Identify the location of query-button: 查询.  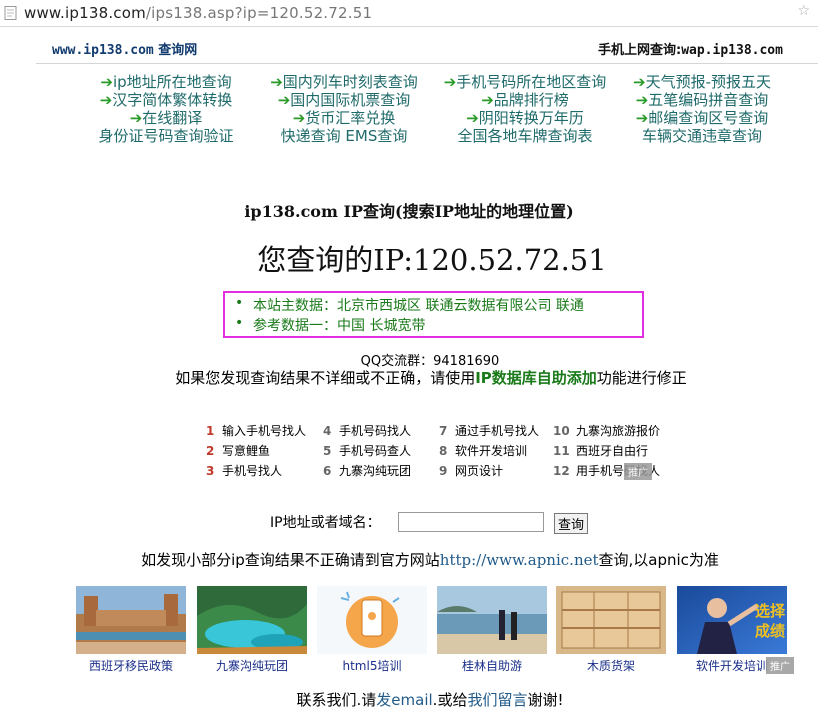
(571, 523).